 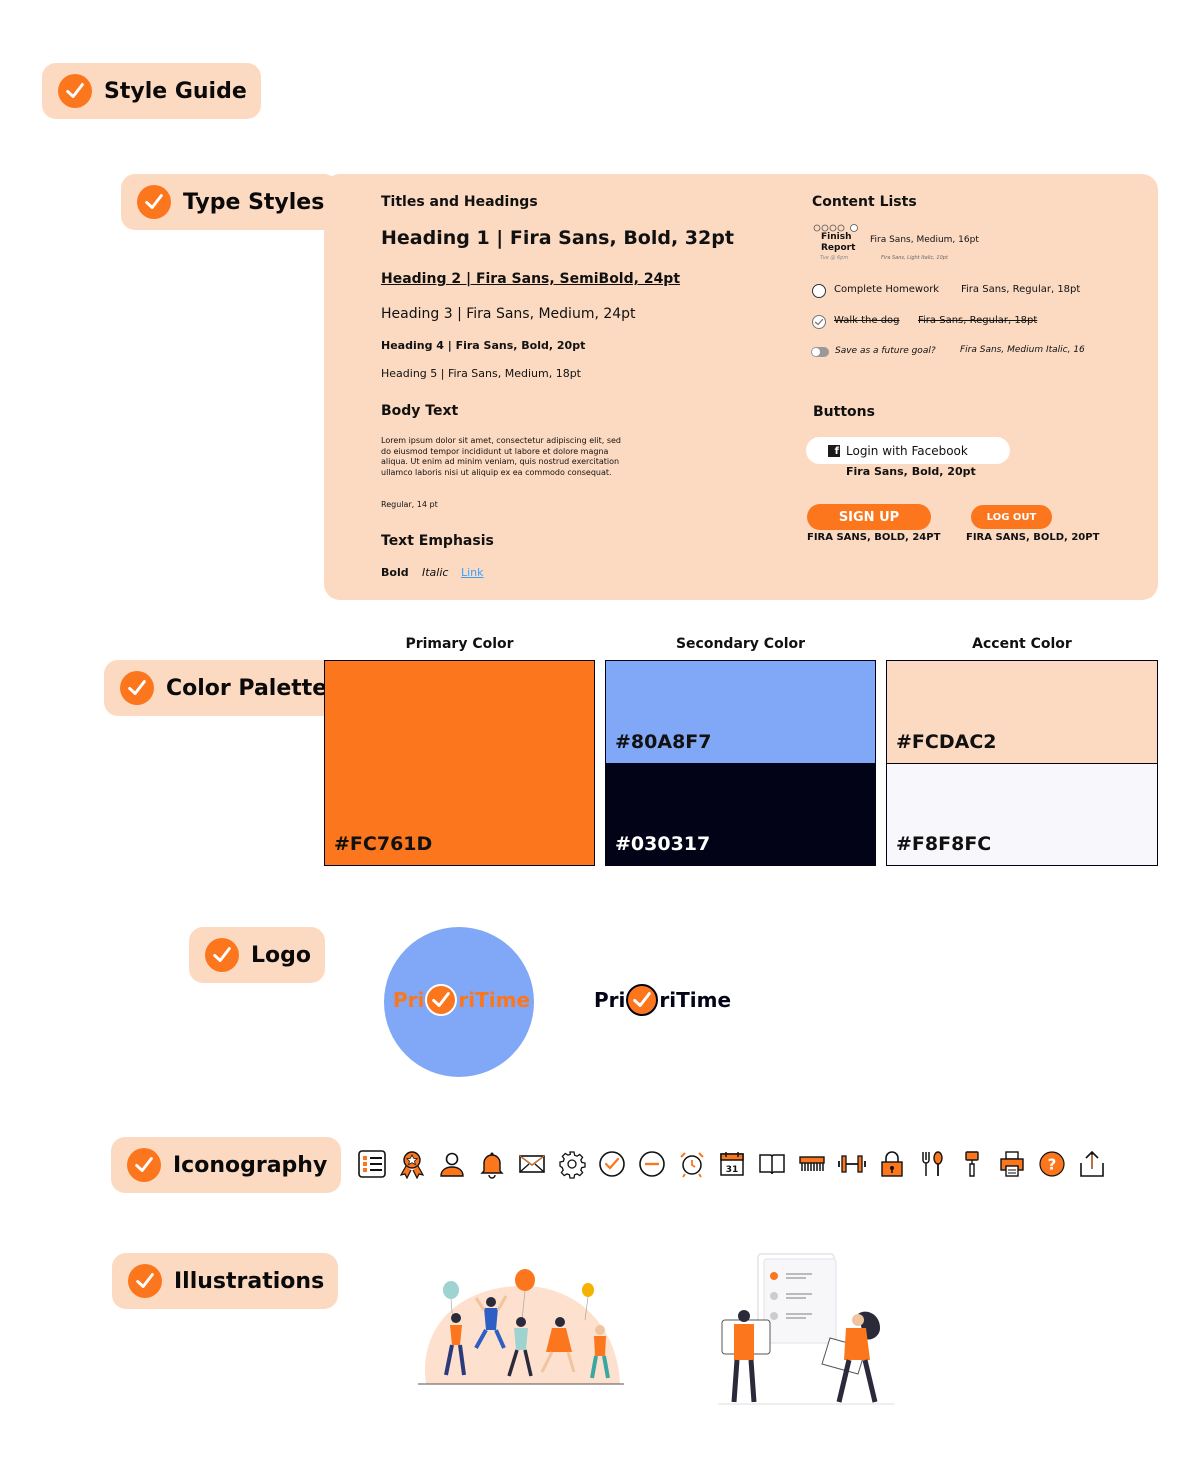 What do you see at coordinates (409, 504) in the screenshot?
I see `body-text-note: Regular, 14 pt` at bounding box center [409, 504].